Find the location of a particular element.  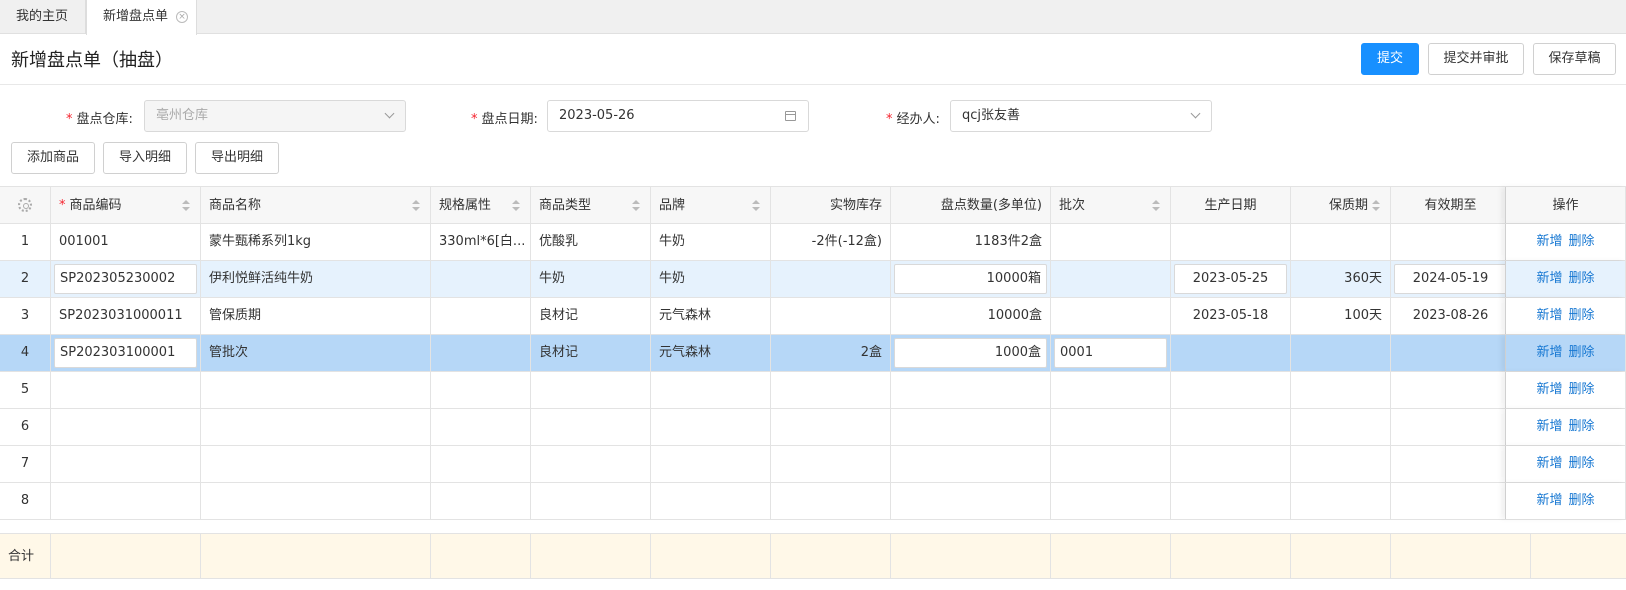

column-settings is located at coordinates (25, 205).